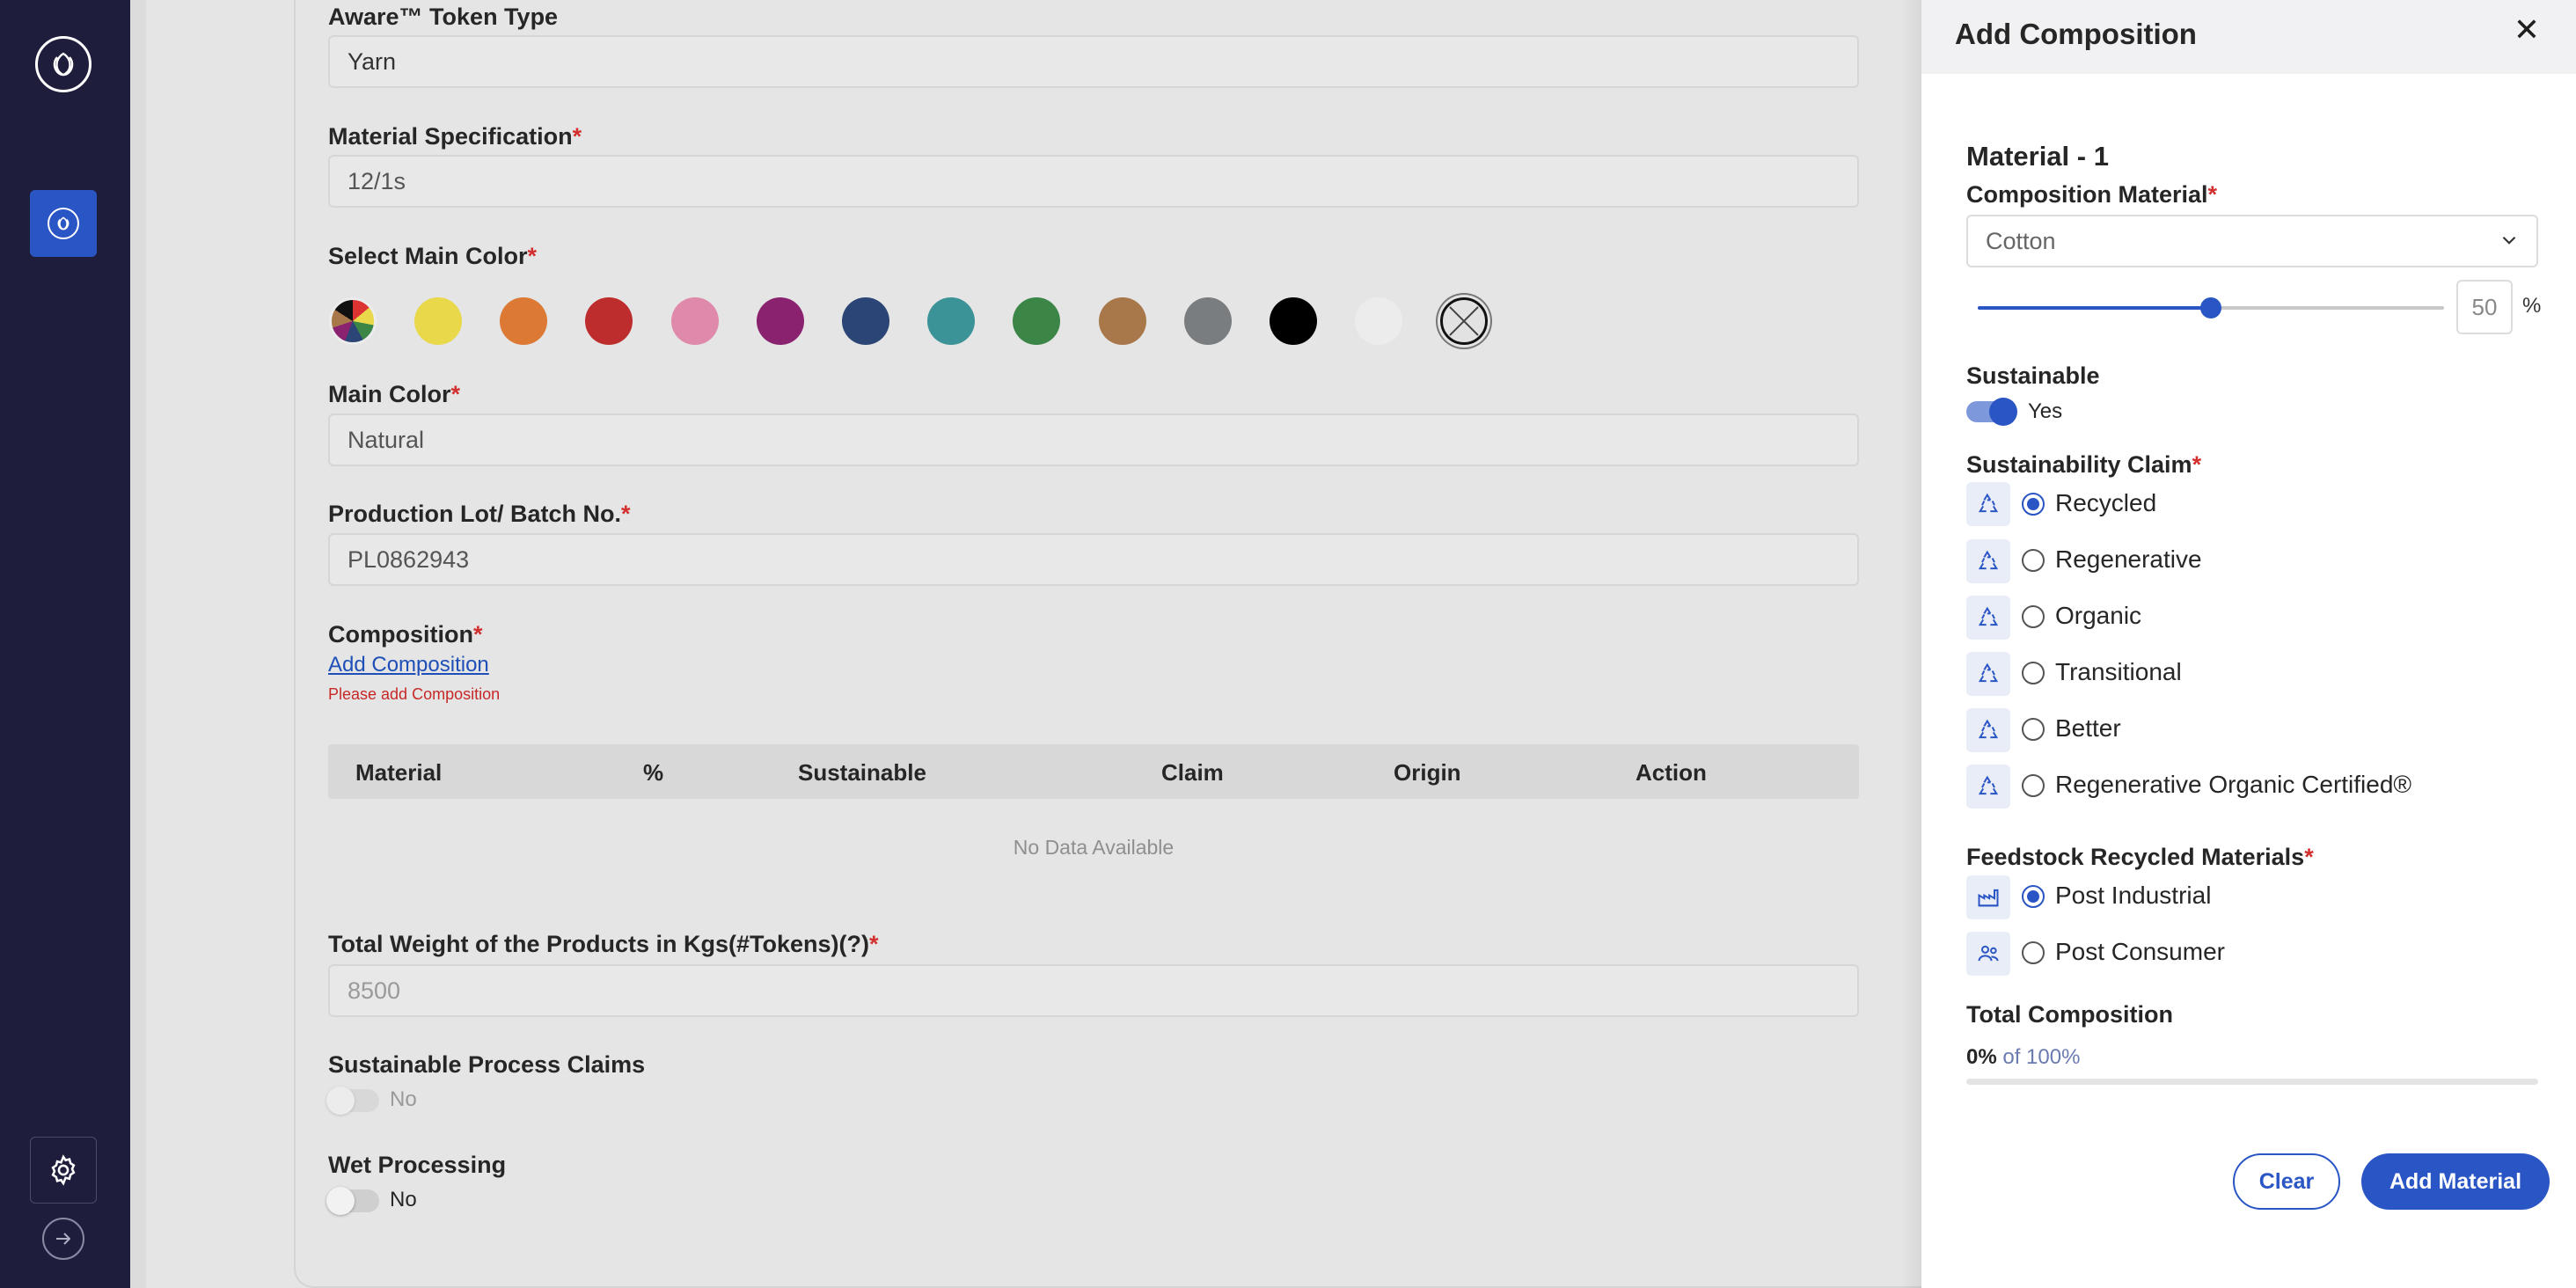  I want to click on percent-slider, so click(2211, 307).